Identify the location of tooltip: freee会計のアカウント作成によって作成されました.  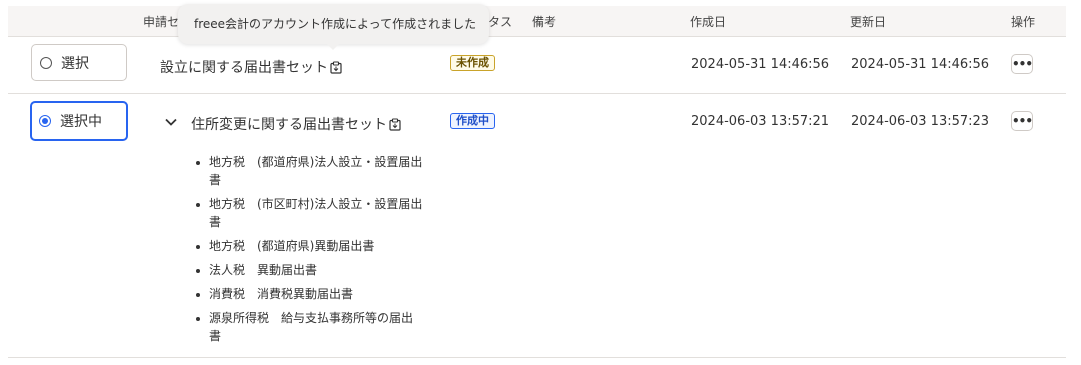
(333, 27).